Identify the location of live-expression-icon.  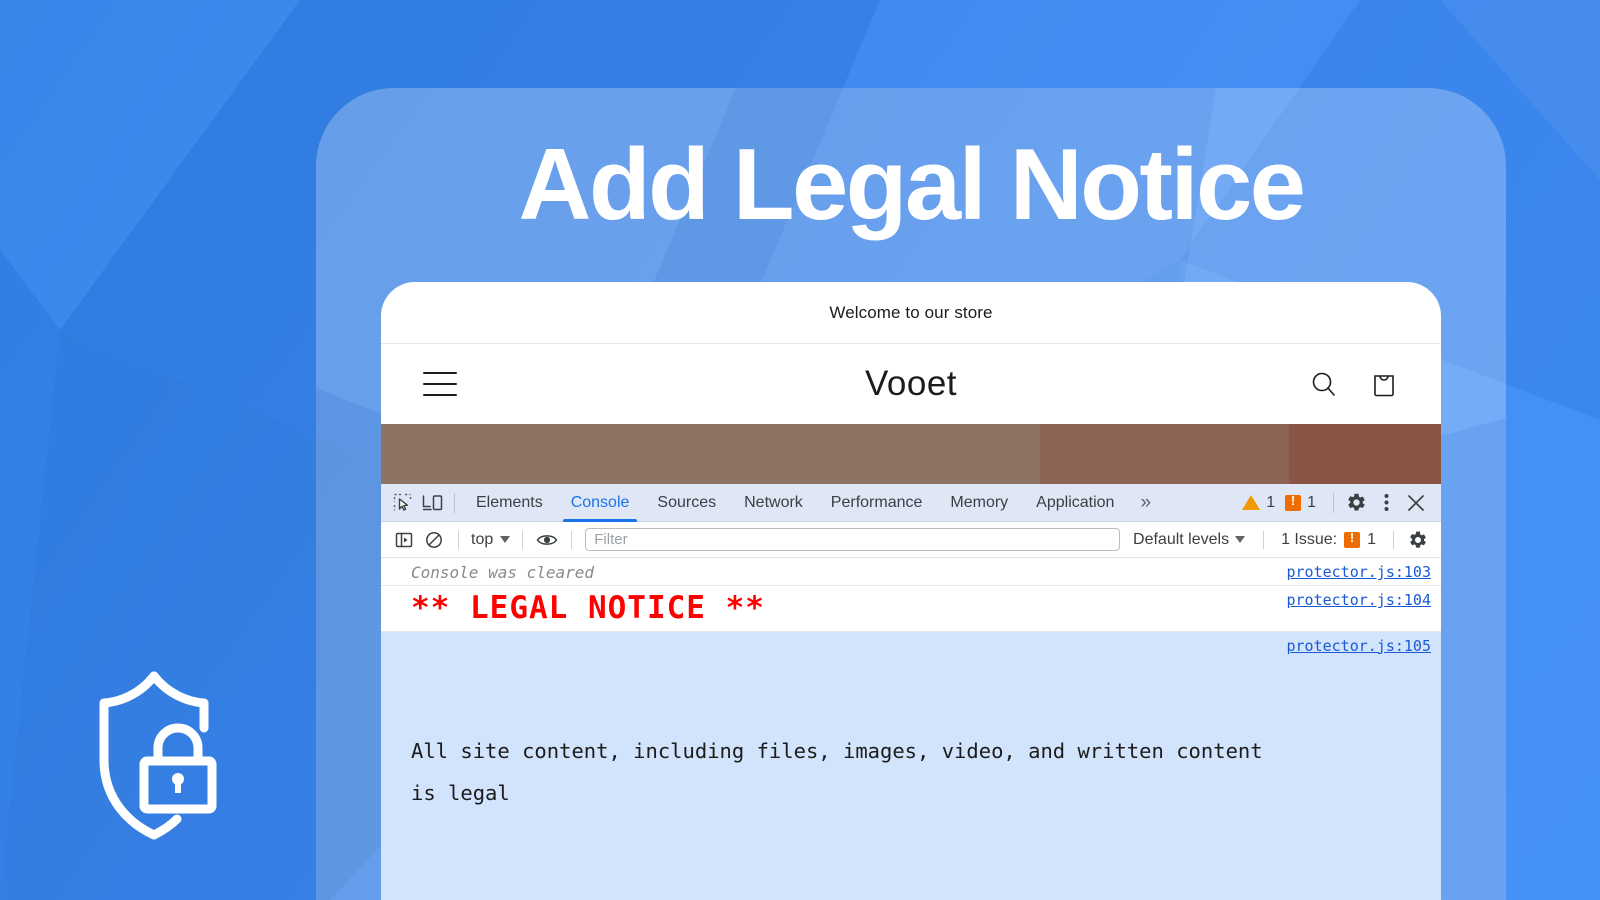
(547, 540).